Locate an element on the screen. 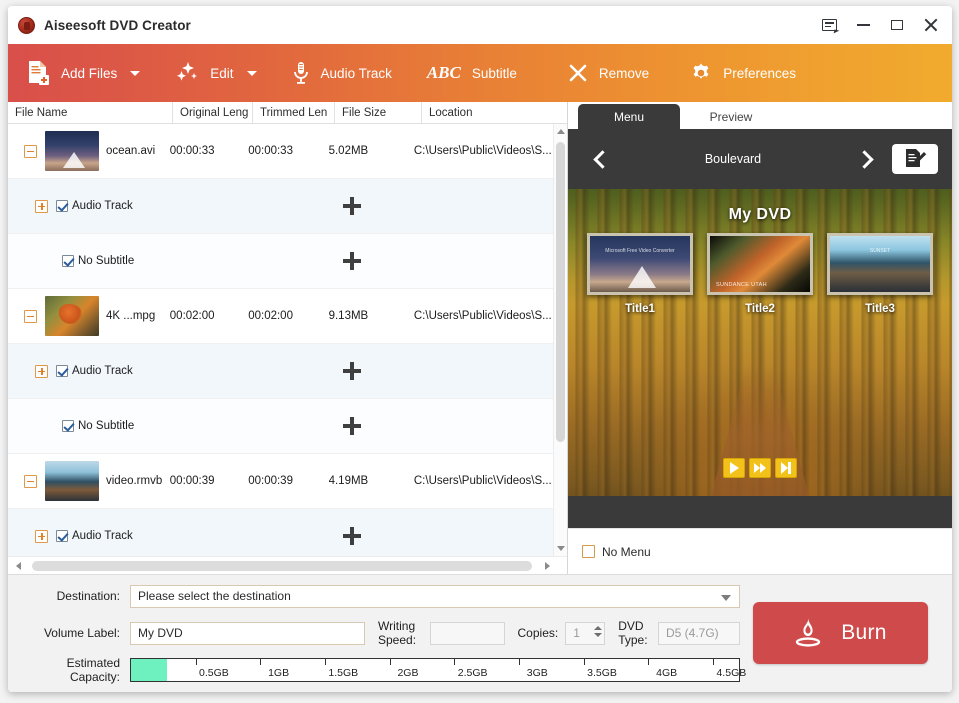  title-label: Title3 is located at coordinates (880, 309).